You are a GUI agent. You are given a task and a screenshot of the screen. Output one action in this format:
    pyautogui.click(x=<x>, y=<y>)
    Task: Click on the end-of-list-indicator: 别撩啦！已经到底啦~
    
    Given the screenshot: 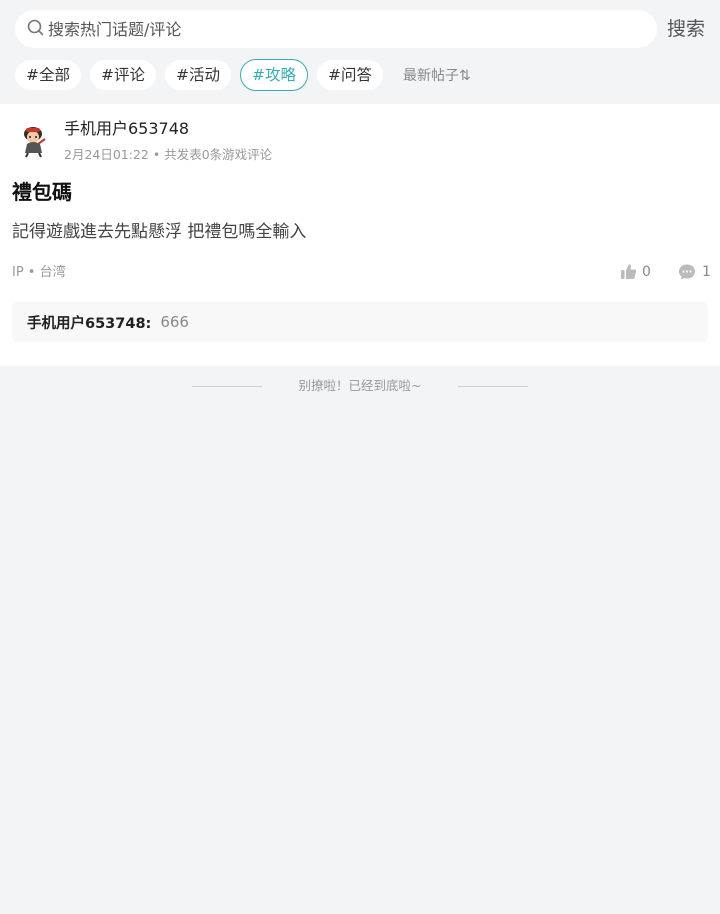 What is the action you would take?
    pyautogui.click(x=360, y=386)
    